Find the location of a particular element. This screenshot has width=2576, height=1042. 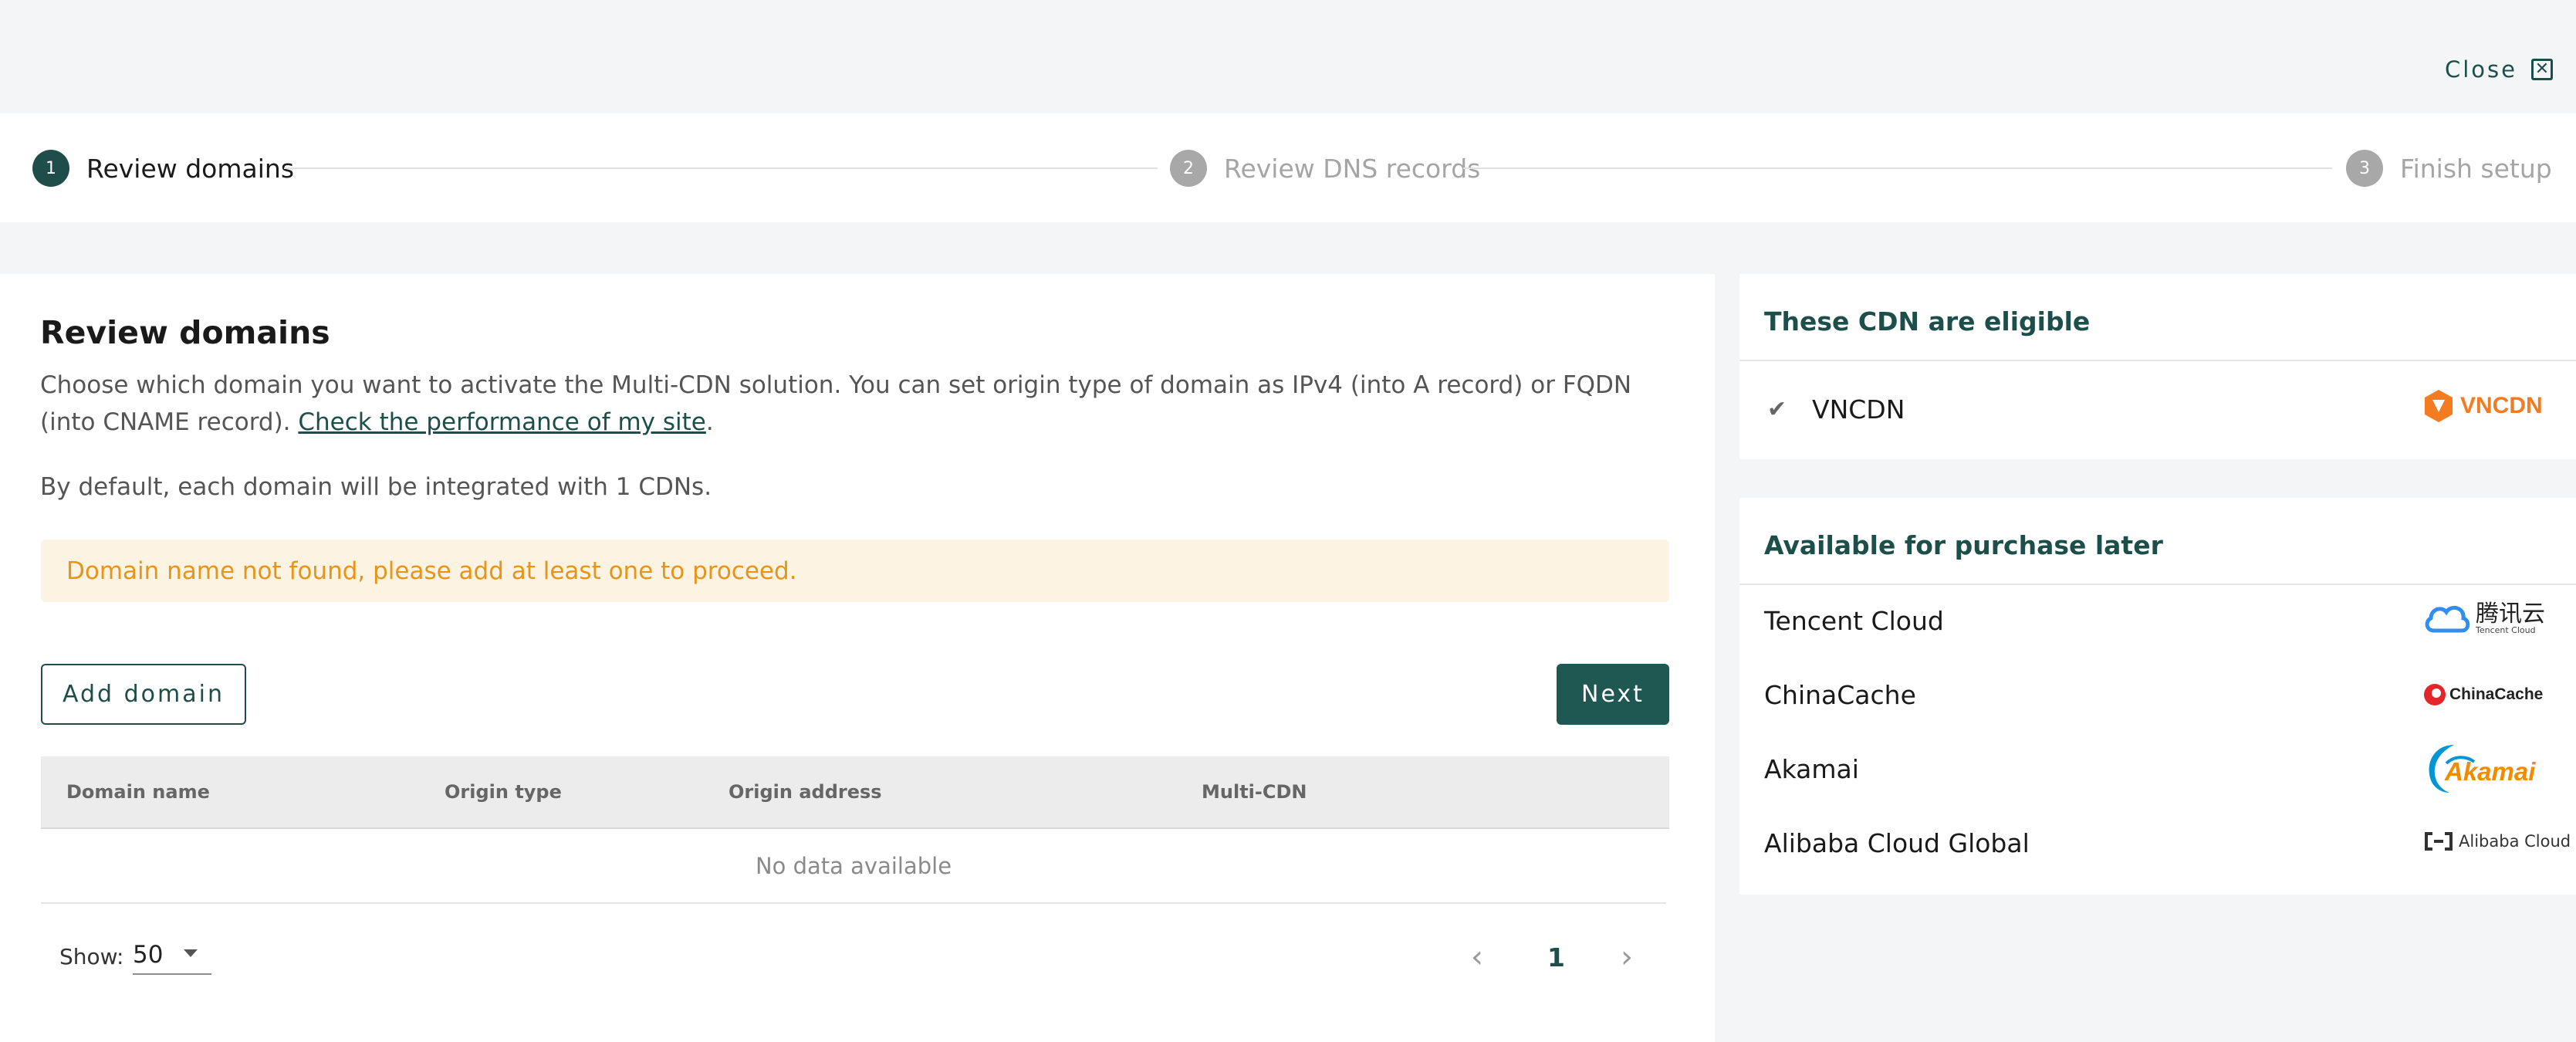

tencent-logo-text-group: 腾讯云 Tencent Cloud is located at coordinates (2510, 617).